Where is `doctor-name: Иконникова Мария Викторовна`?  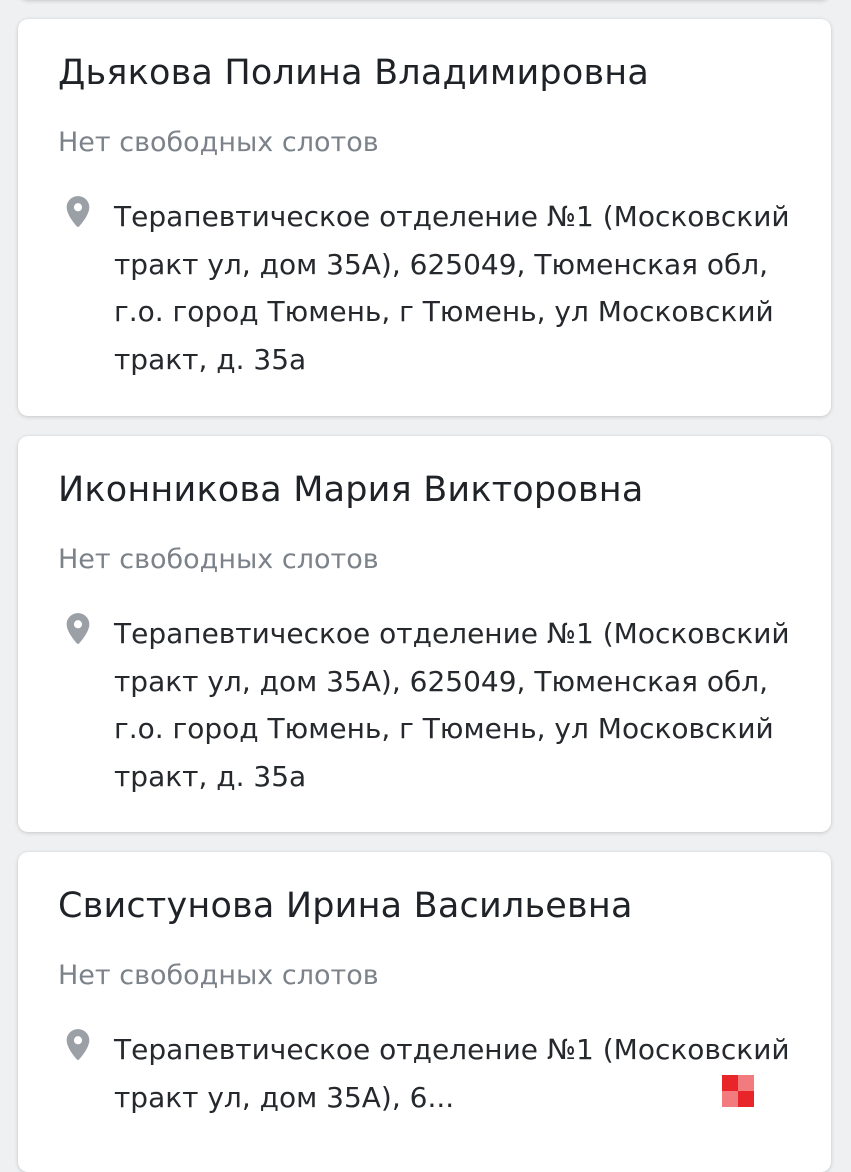
doctor-name: Иконникова Мария Викторовна is located at coordinates (351, 490).